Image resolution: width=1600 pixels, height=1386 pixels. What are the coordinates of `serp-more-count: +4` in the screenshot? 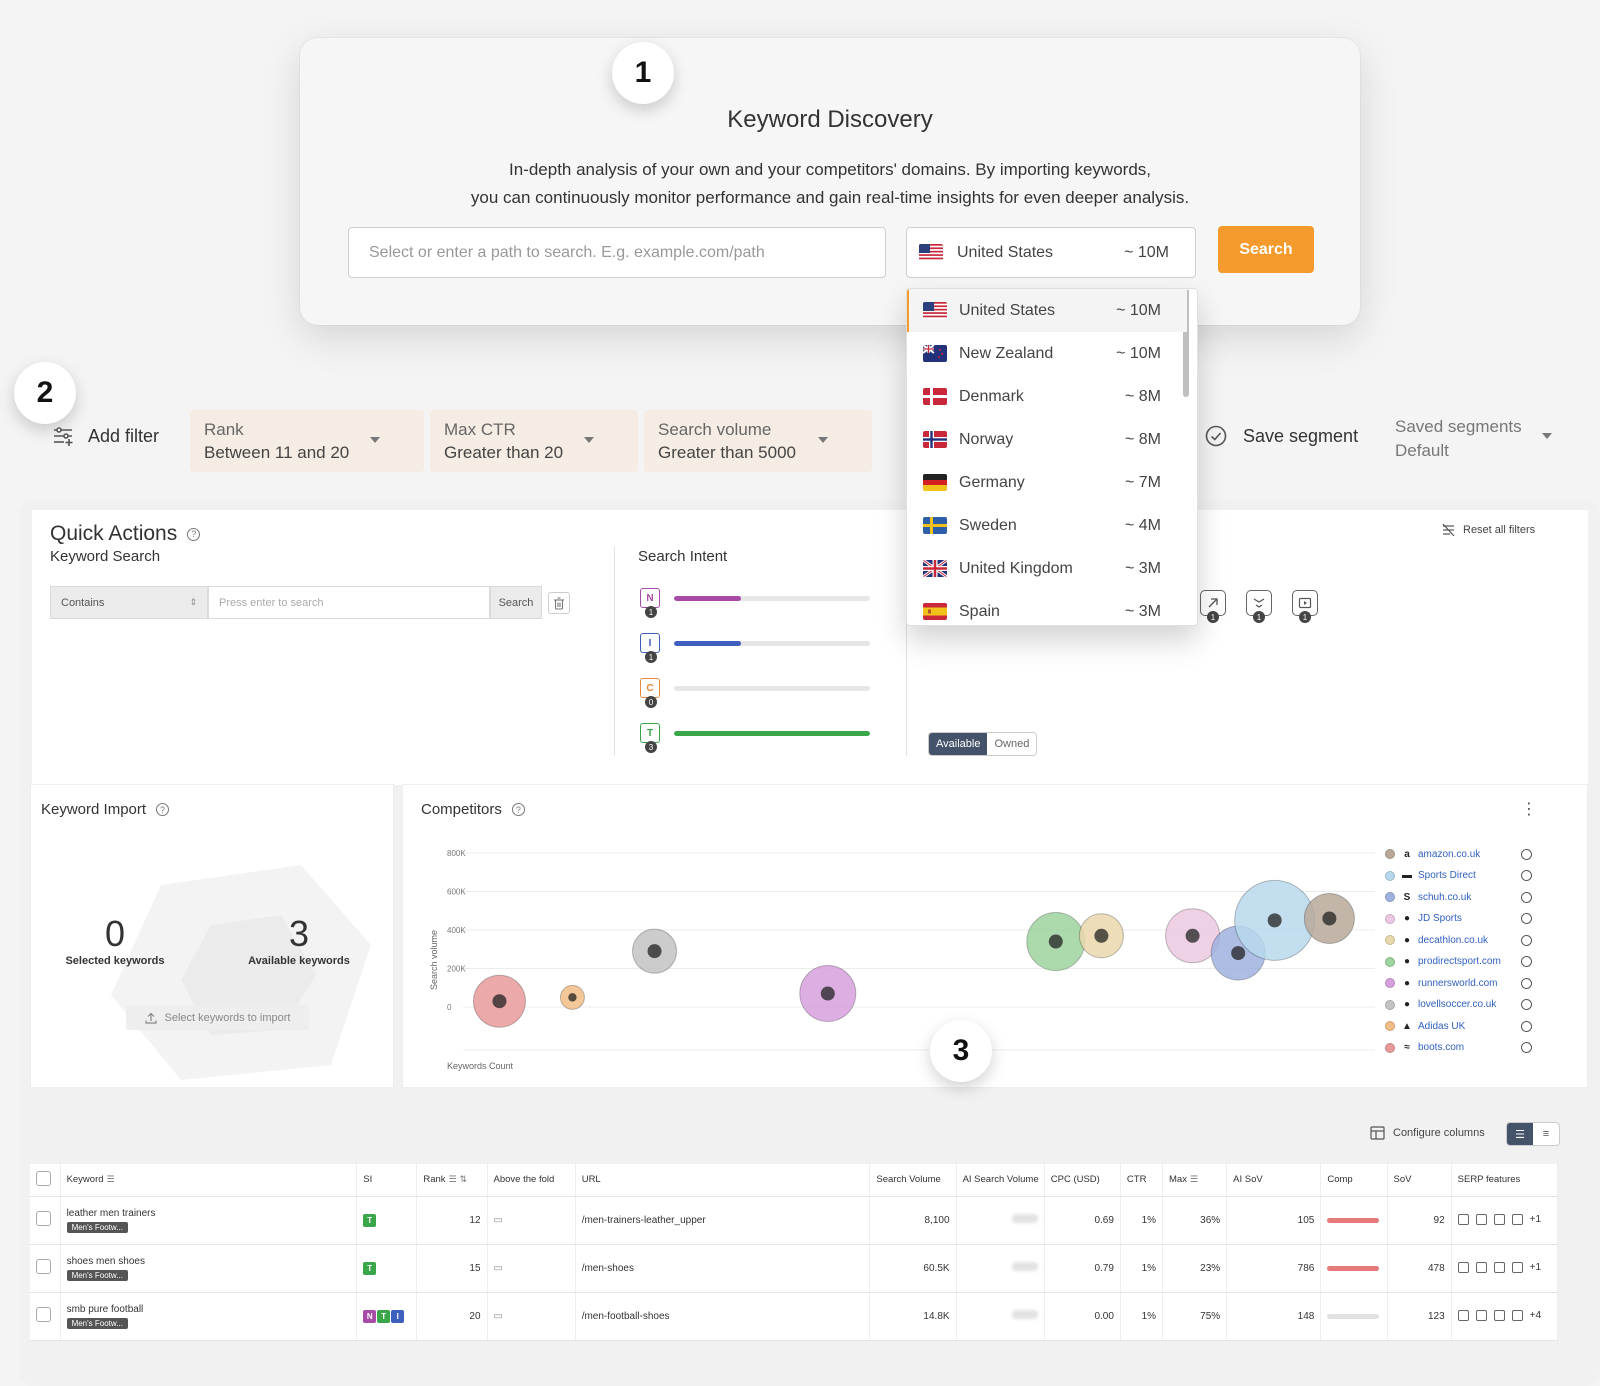 It's located at (1535, 1316).